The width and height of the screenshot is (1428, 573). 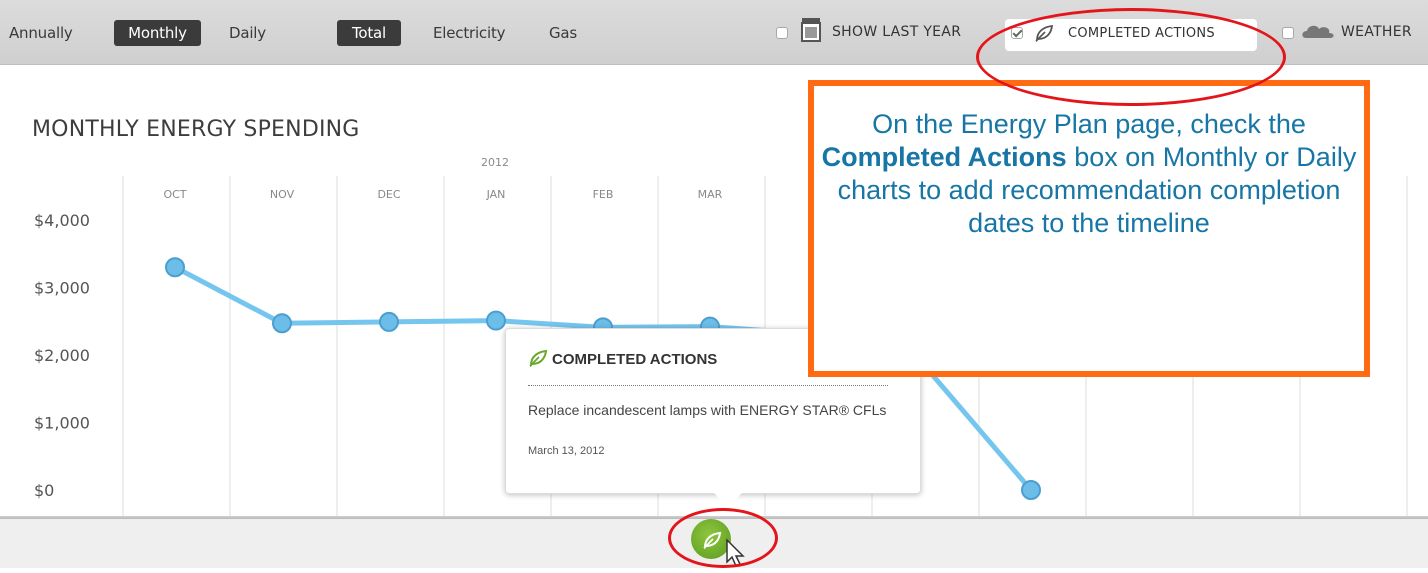 What do you see at coordinates (496, 194) in the screenshot?
I see `x-tick-label: JAN` at bounding box center [496, 194].